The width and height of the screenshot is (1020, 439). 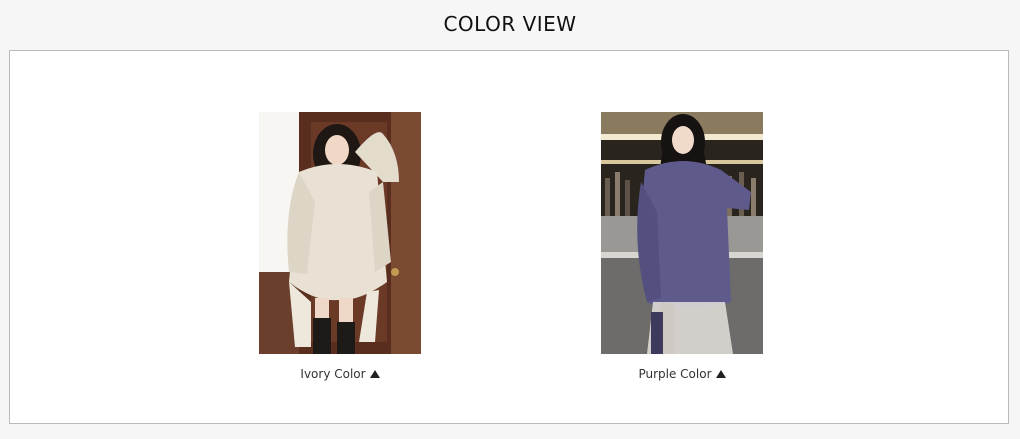 I want to click on section-title: COLOR VIEW, so click(x=510, y=24).